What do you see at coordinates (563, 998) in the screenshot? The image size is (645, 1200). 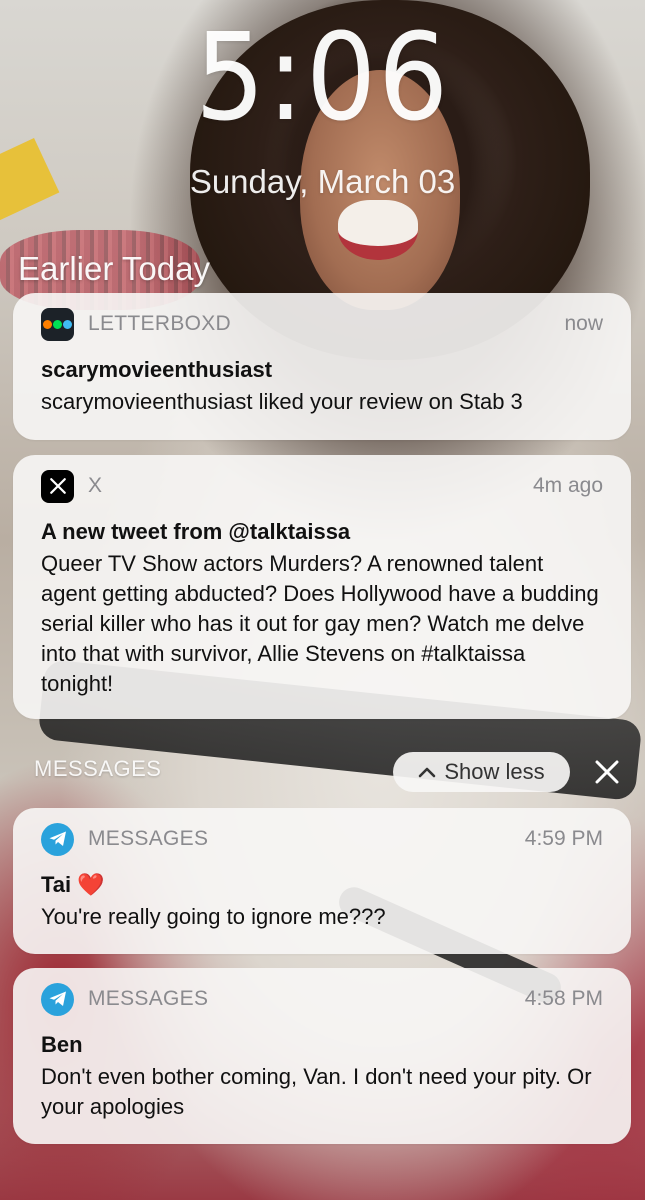 I see `notification-time: 4:58 PM` at bounding box center [563, 998].